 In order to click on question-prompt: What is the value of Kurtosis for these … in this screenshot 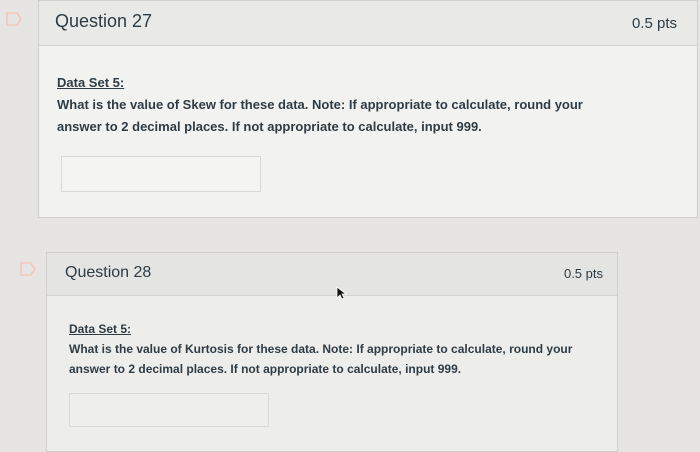, I will do `click(321, 359)`.